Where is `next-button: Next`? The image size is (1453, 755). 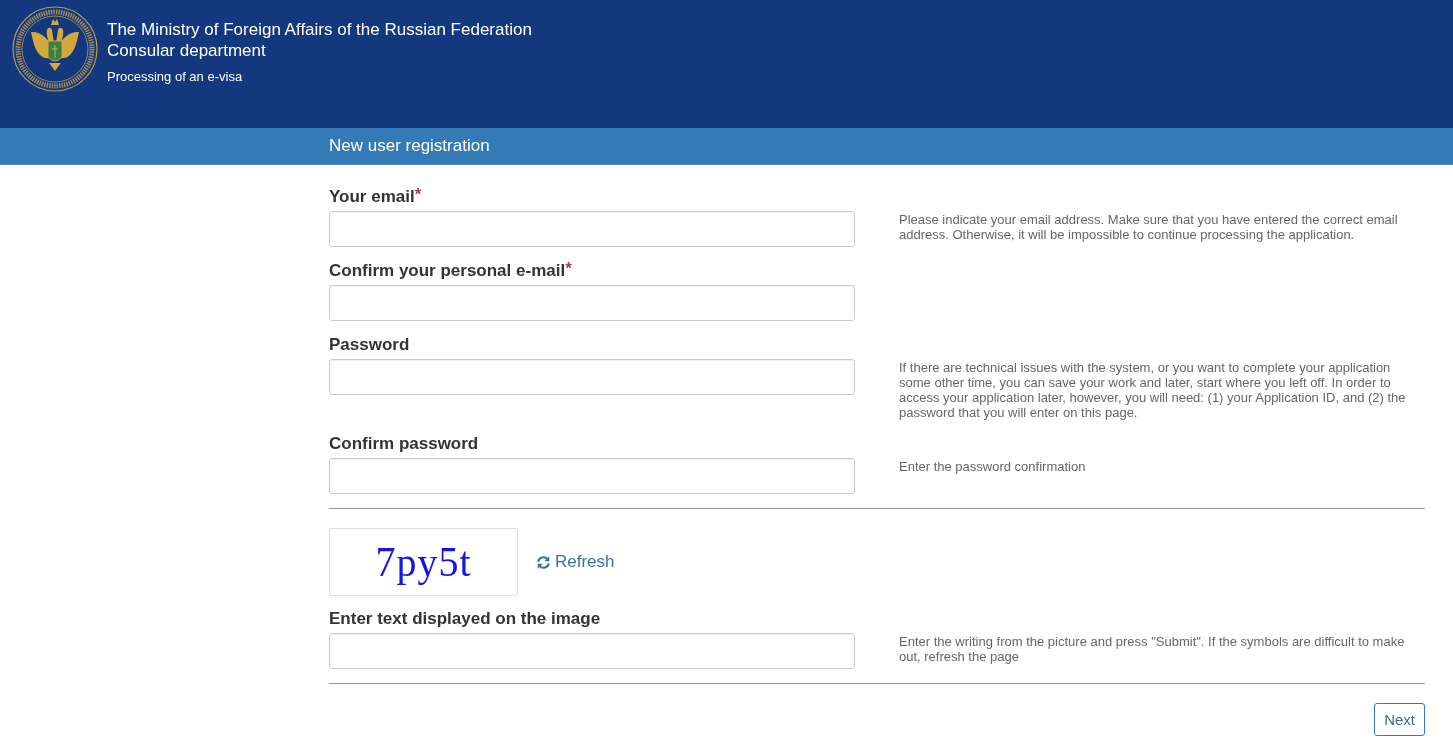 next-button: Next is located at coordinates (1399, 719).